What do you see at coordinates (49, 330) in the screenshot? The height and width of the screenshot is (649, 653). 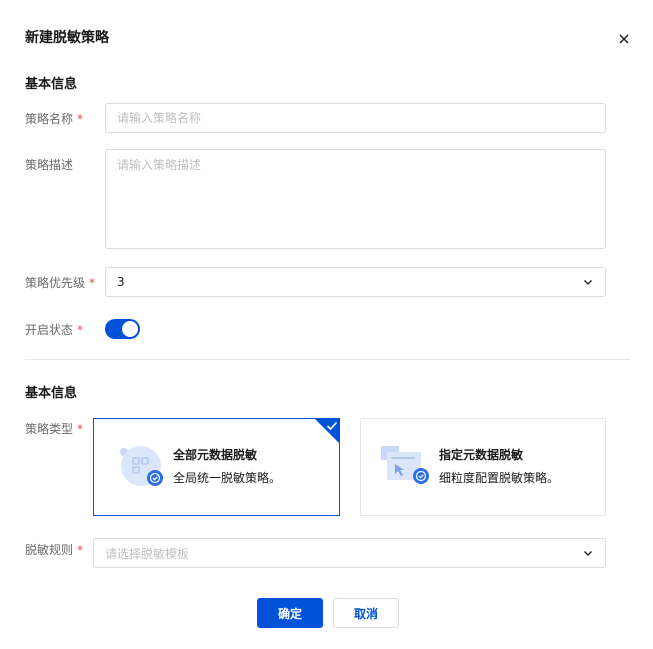 I see `enabled-label-text: 开启状态` at bounding box center [49, 330].